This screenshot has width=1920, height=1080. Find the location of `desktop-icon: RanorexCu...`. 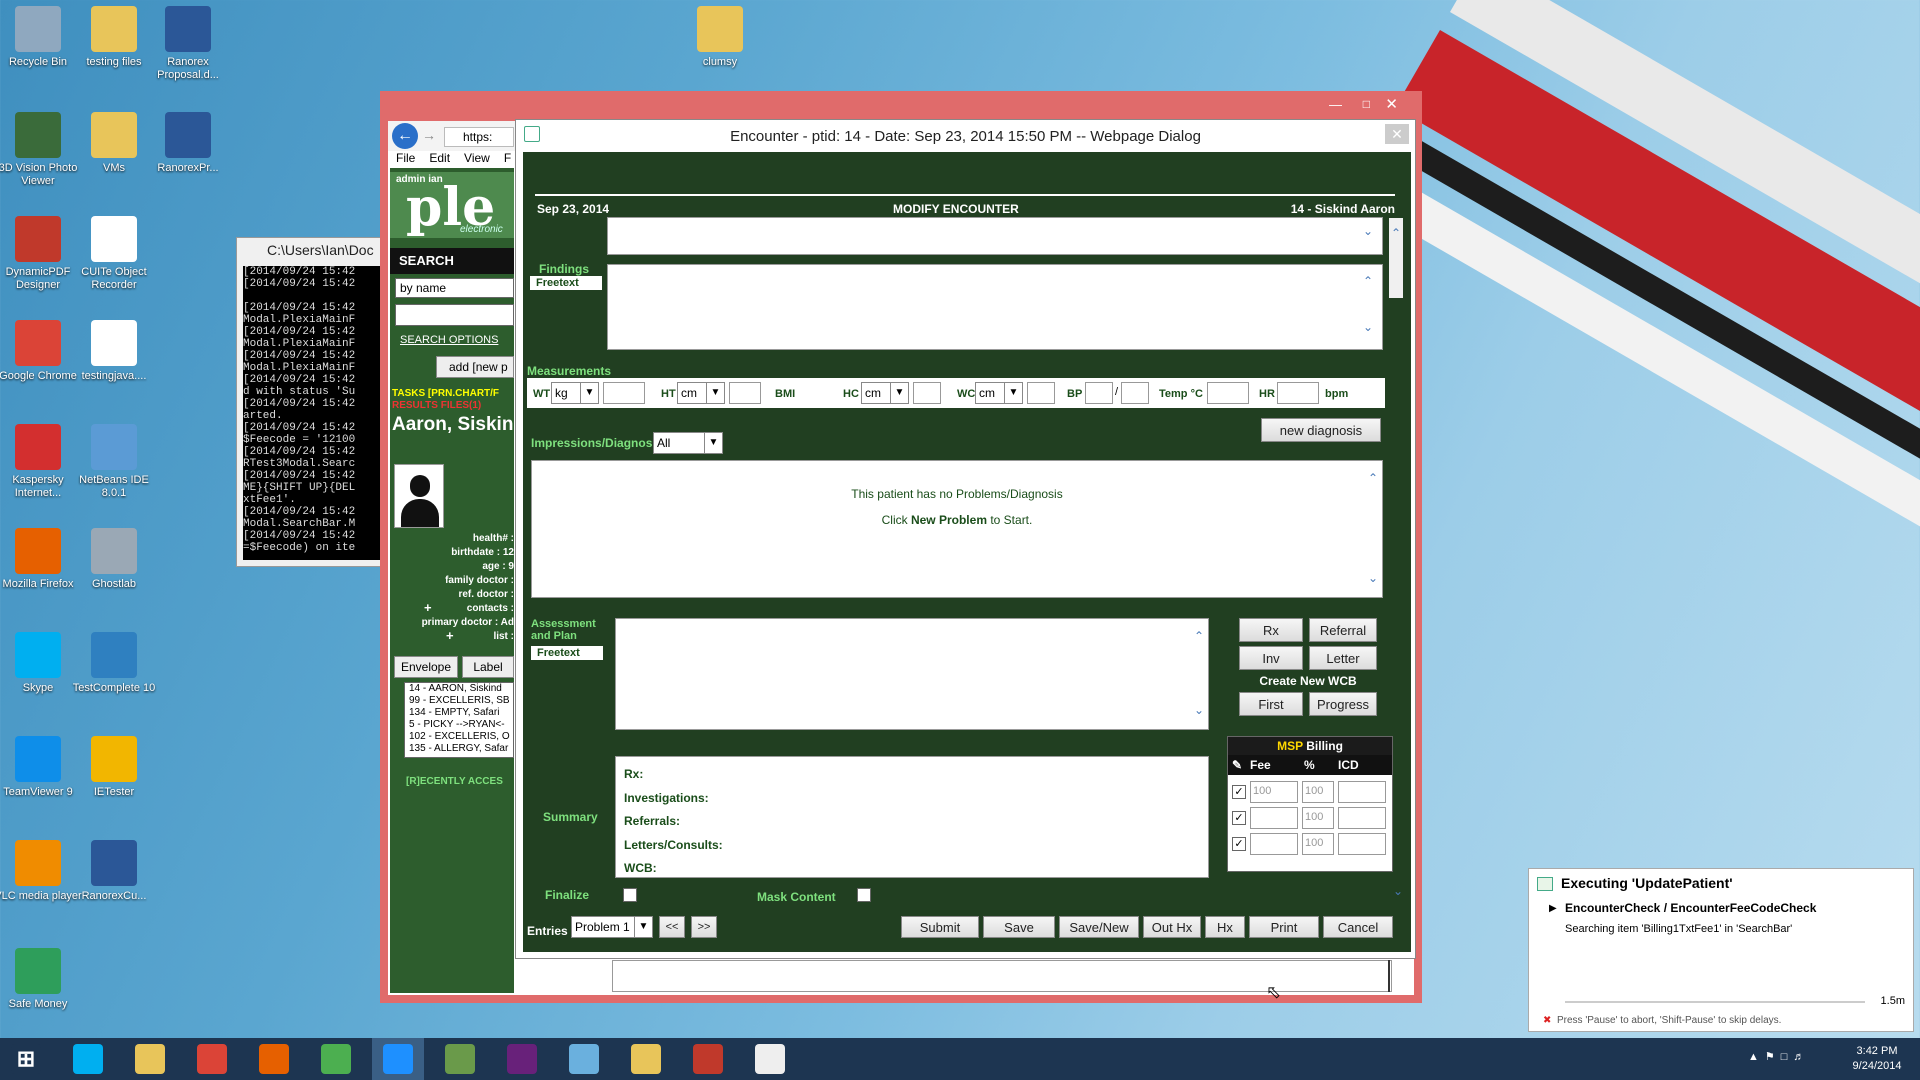

desktop-icon: RanorexCu... is located at coordinates (114, 871).